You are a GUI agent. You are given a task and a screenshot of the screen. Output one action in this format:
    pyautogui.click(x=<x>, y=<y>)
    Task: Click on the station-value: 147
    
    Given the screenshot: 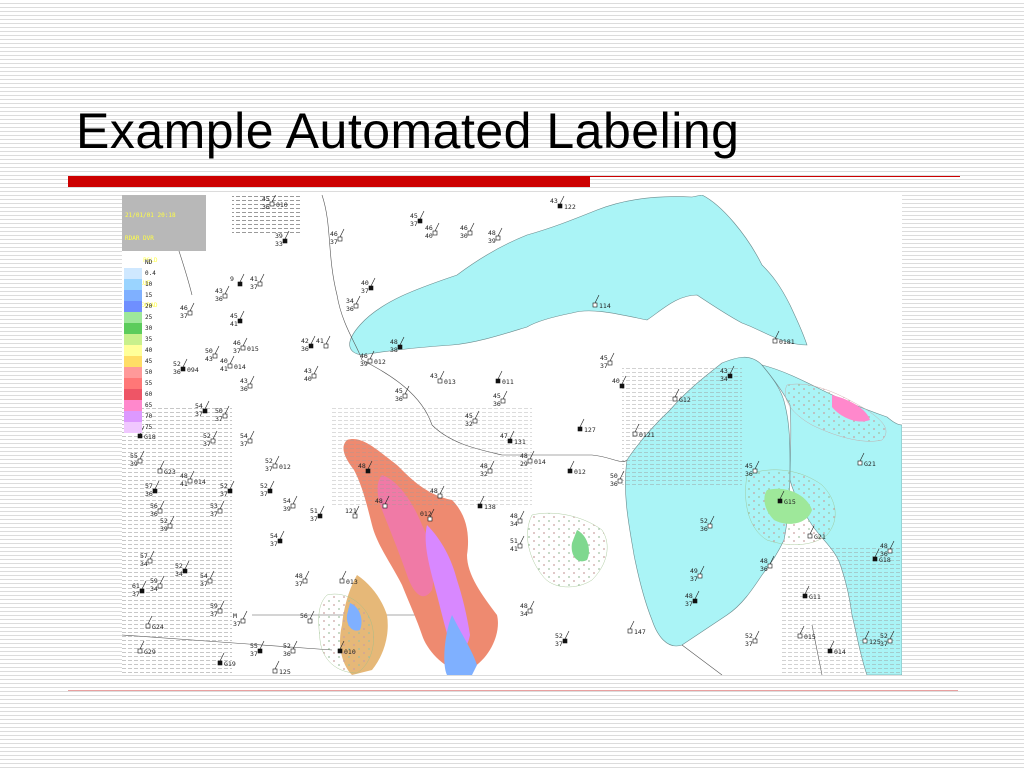 What is the action you would take?
    pyautogui.click(x=640, y=632)
    